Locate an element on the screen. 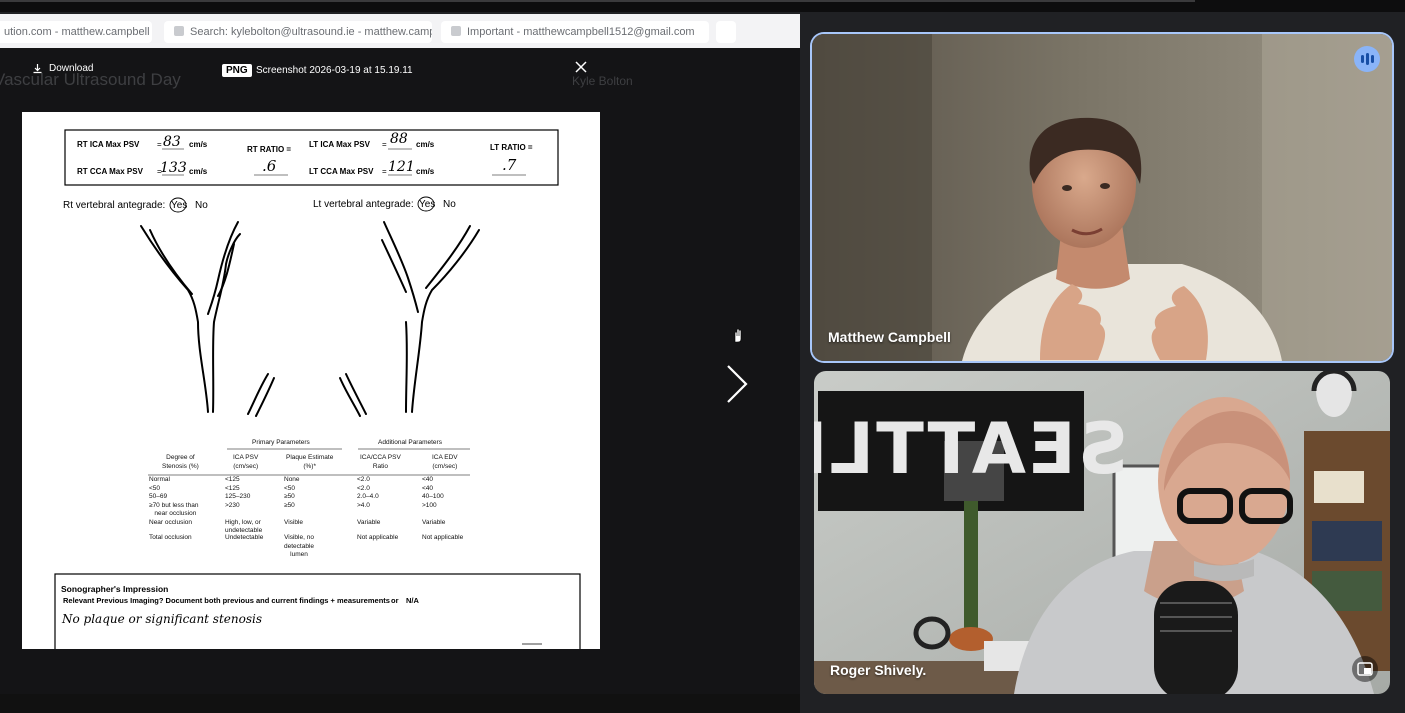 The image size is (1405, 713). participant-name: Matthew Campbell is located at coordinates (889, 337).